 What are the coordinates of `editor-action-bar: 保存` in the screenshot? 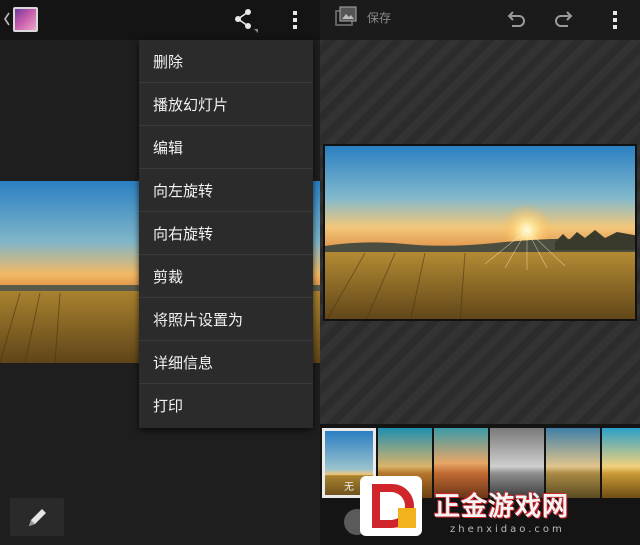 It's located at (480, 20).